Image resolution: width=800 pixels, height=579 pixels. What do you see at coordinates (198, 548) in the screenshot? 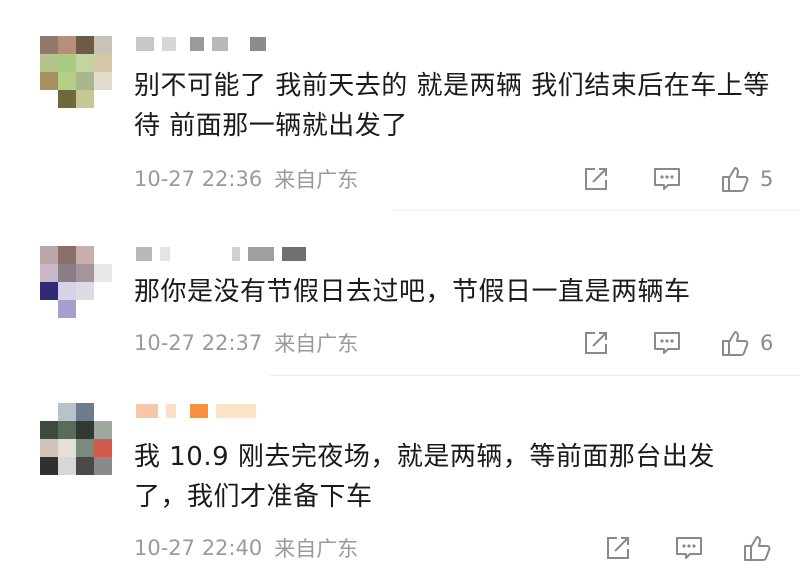
I see `timestamp: 10-27 22:40` at bounding box center [198, 548].